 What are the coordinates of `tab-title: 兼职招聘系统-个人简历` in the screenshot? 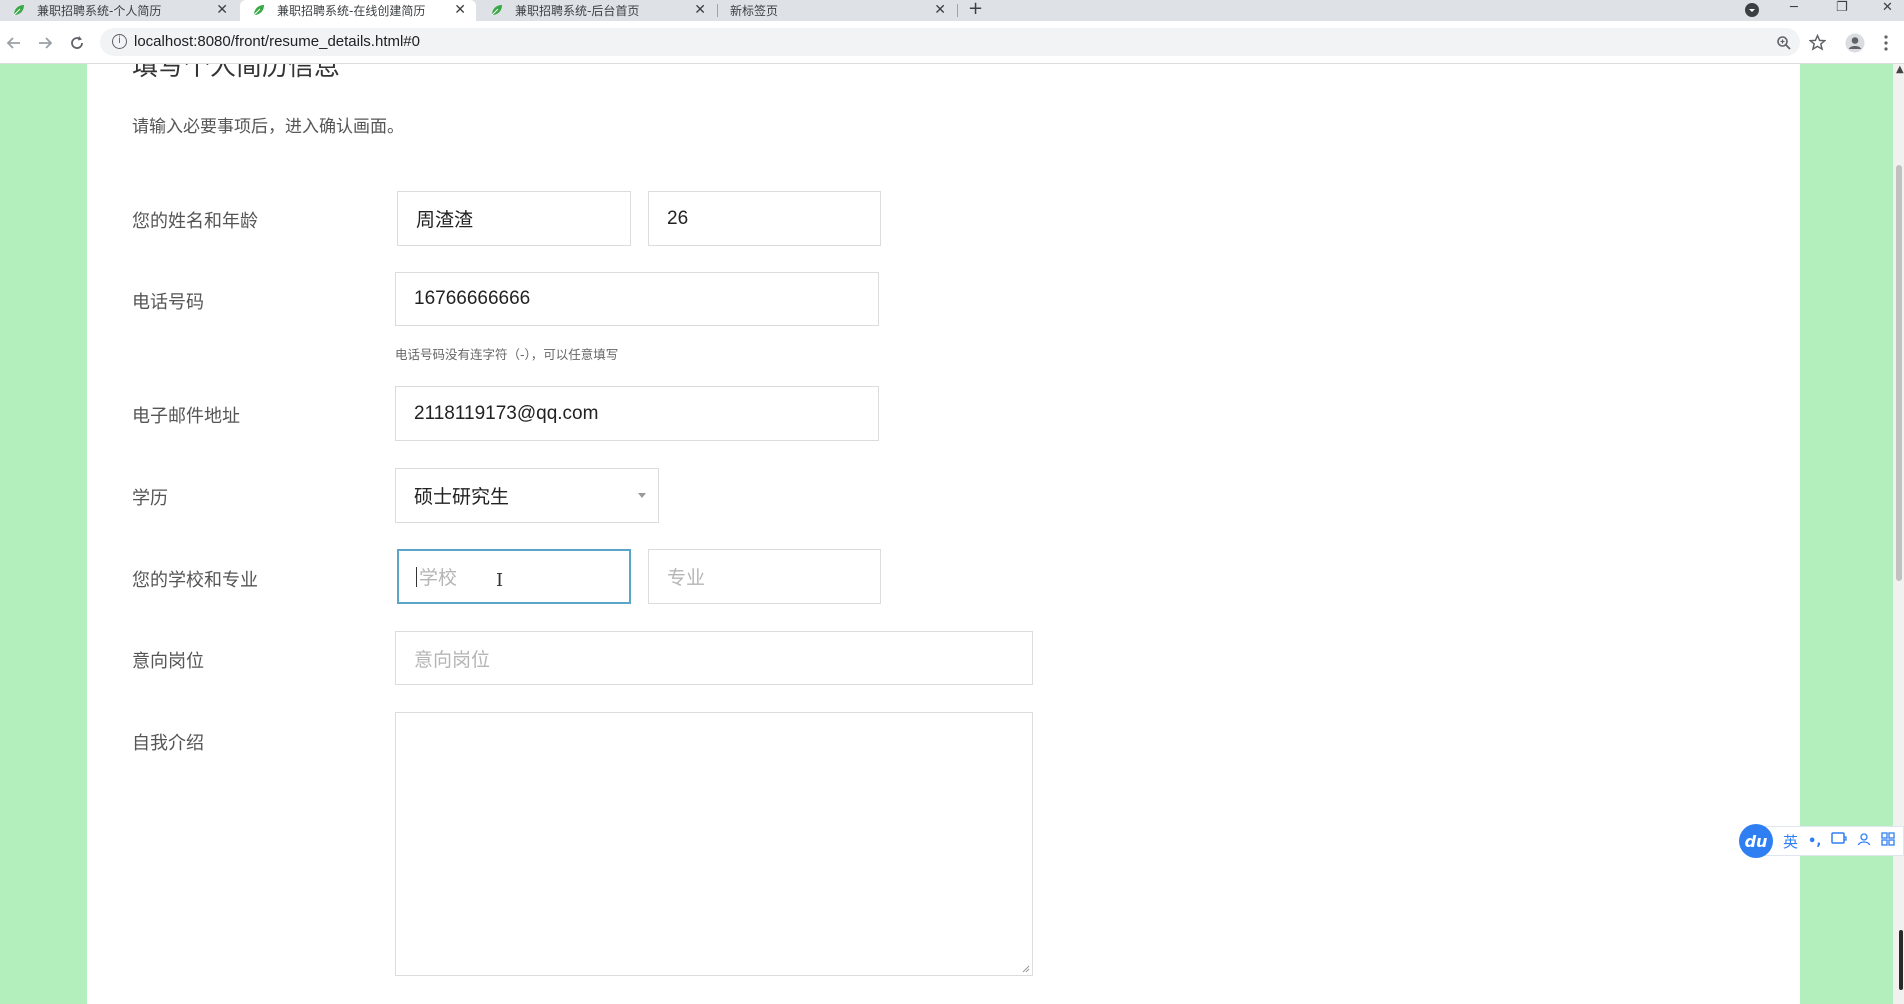 It's located at (99, 11).